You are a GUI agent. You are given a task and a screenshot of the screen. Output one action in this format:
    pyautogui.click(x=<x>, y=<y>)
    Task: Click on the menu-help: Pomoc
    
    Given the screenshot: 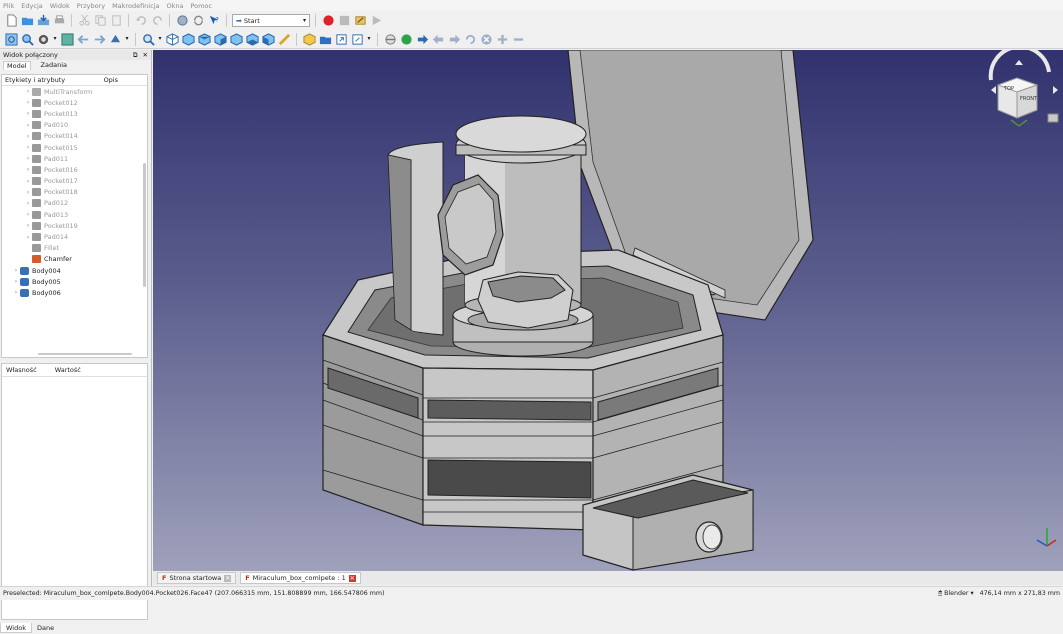 What is the action you would take?
    pyautogui.click(x=201, y=6)
    